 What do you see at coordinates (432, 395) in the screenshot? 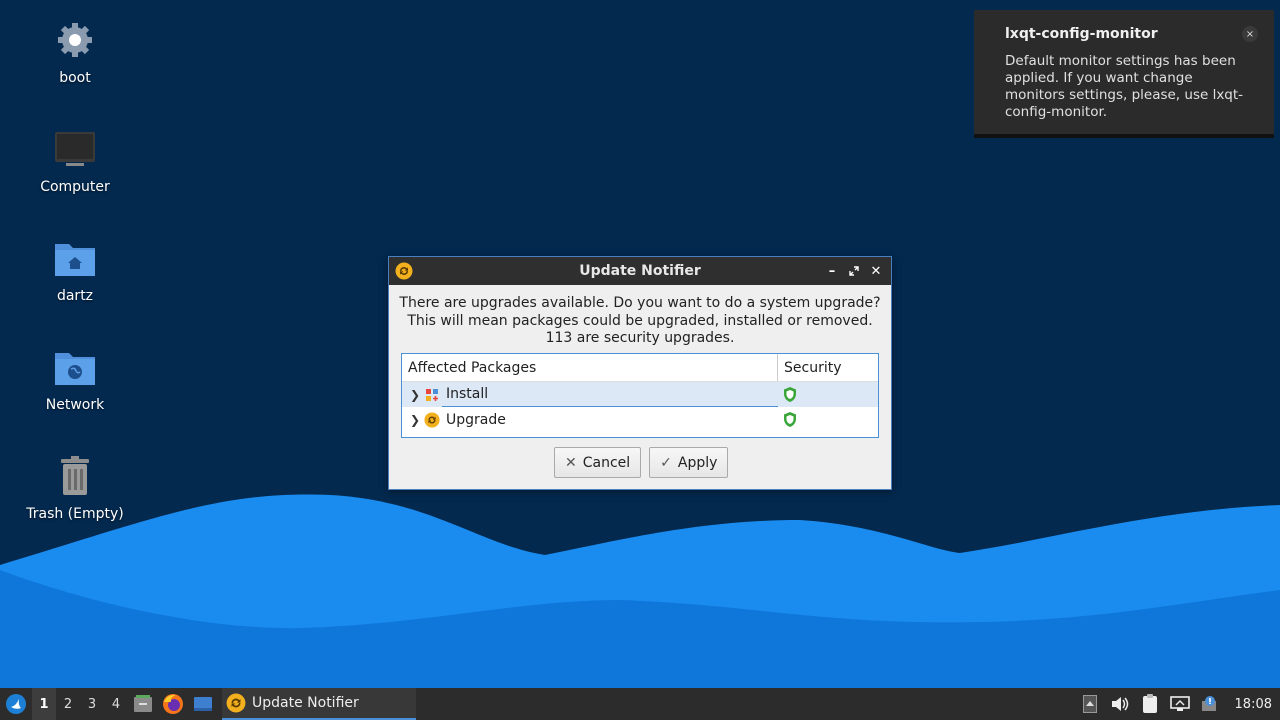
I see `install-icon` at bounding box center [432, 395].